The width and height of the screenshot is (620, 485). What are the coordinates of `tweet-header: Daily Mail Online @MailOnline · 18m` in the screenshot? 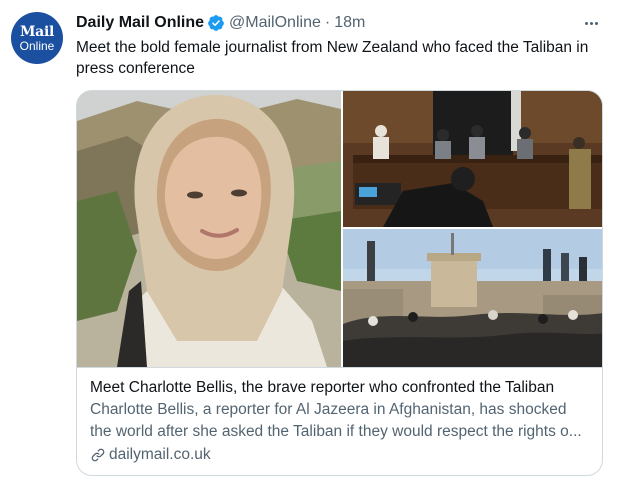 It's located at (220, 23).